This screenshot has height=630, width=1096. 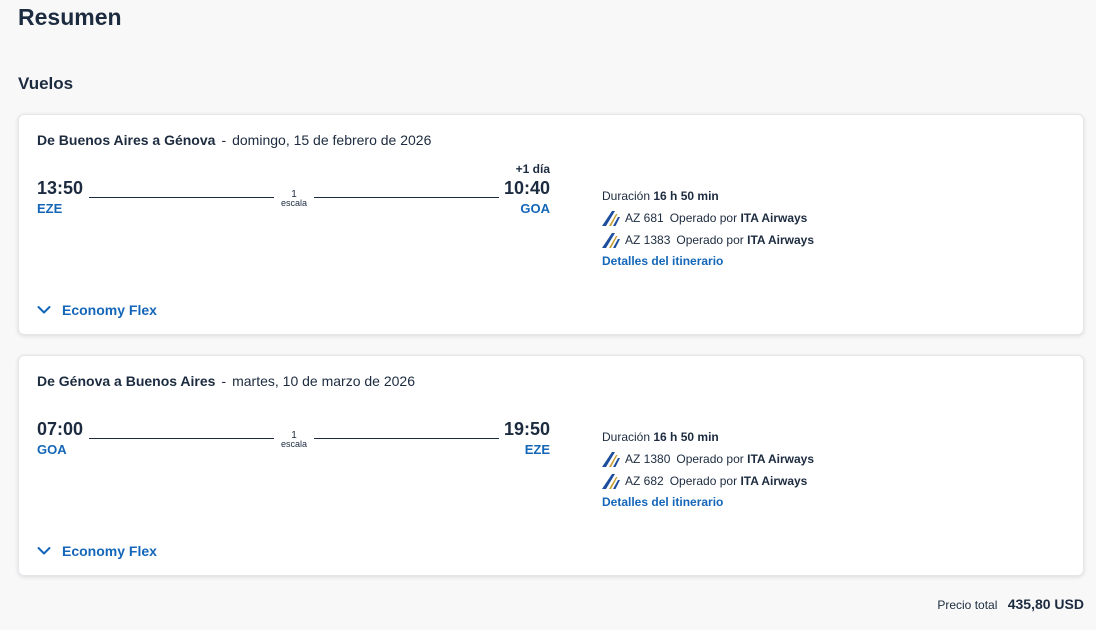 What do you see at coordinates (644, 218) in the screenshot?
I see `flight-number: AZ 681` at bounding box center [644, 218].